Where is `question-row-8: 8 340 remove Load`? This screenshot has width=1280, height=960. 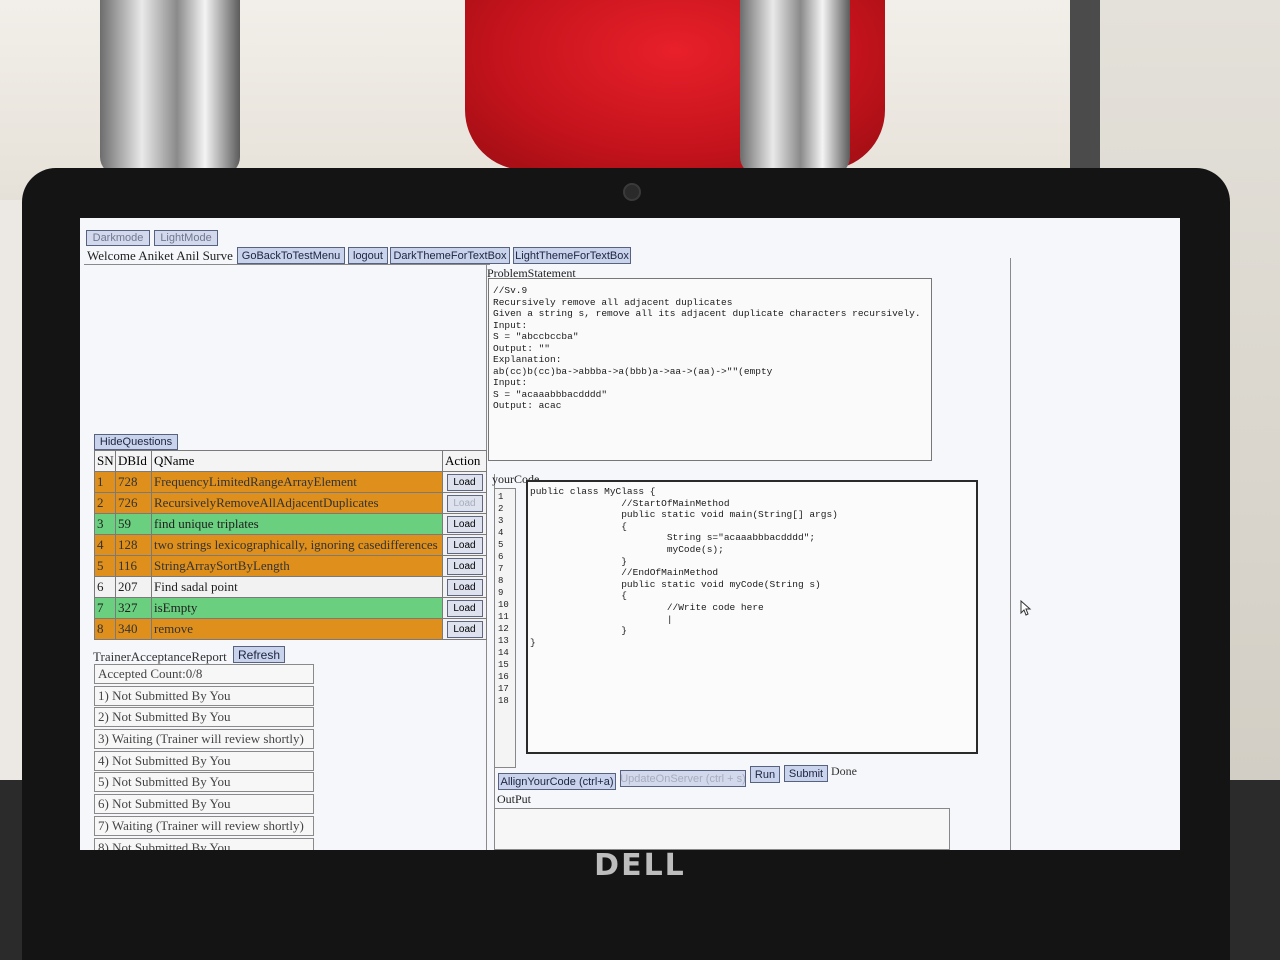 question-row-8: 8 340 remove Load is located at coordinates (290, 629).